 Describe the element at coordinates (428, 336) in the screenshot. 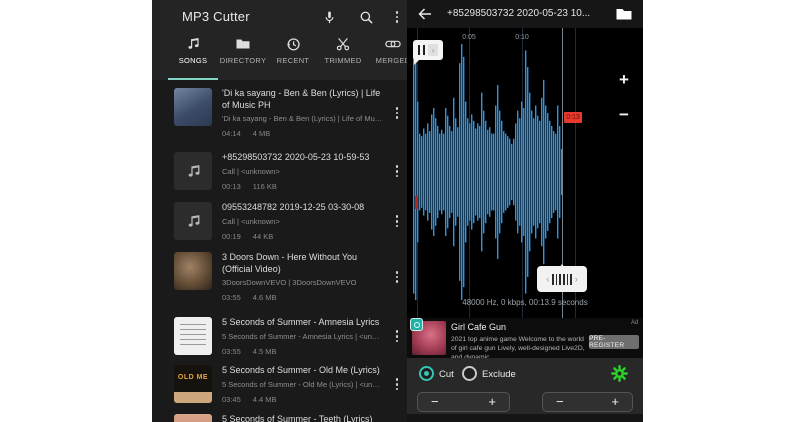

I see `ad-thumbnail` at that location.